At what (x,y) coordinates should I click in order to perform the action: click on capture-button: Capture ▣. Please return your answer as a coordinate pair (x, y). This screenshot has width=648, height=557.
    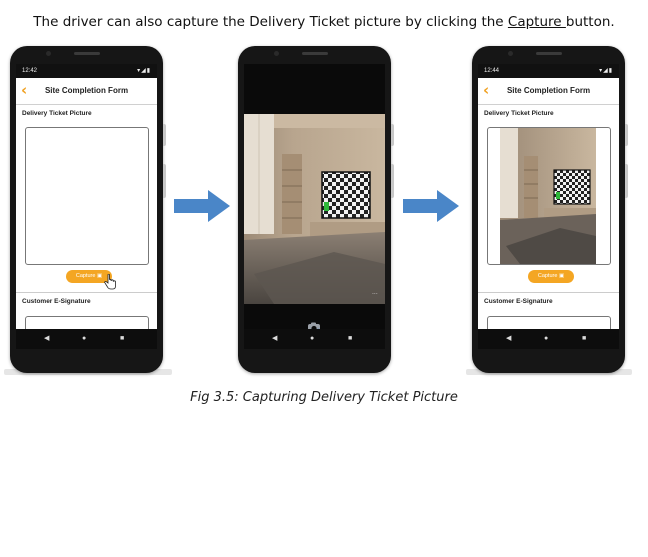
    Looking at the image, I should click on (551, 276).